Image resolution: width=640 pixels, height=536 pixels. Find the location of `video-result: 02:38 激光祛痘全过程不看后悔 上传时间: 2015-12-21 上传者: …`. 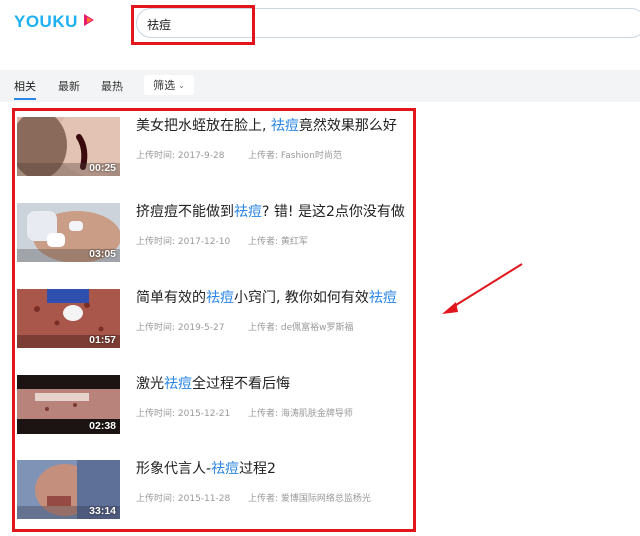

video-result: 02:38 激光祛痘全过程不看后悔 上传时间: 2015-12-21 上传者: … is located at coordinates (212, 415).